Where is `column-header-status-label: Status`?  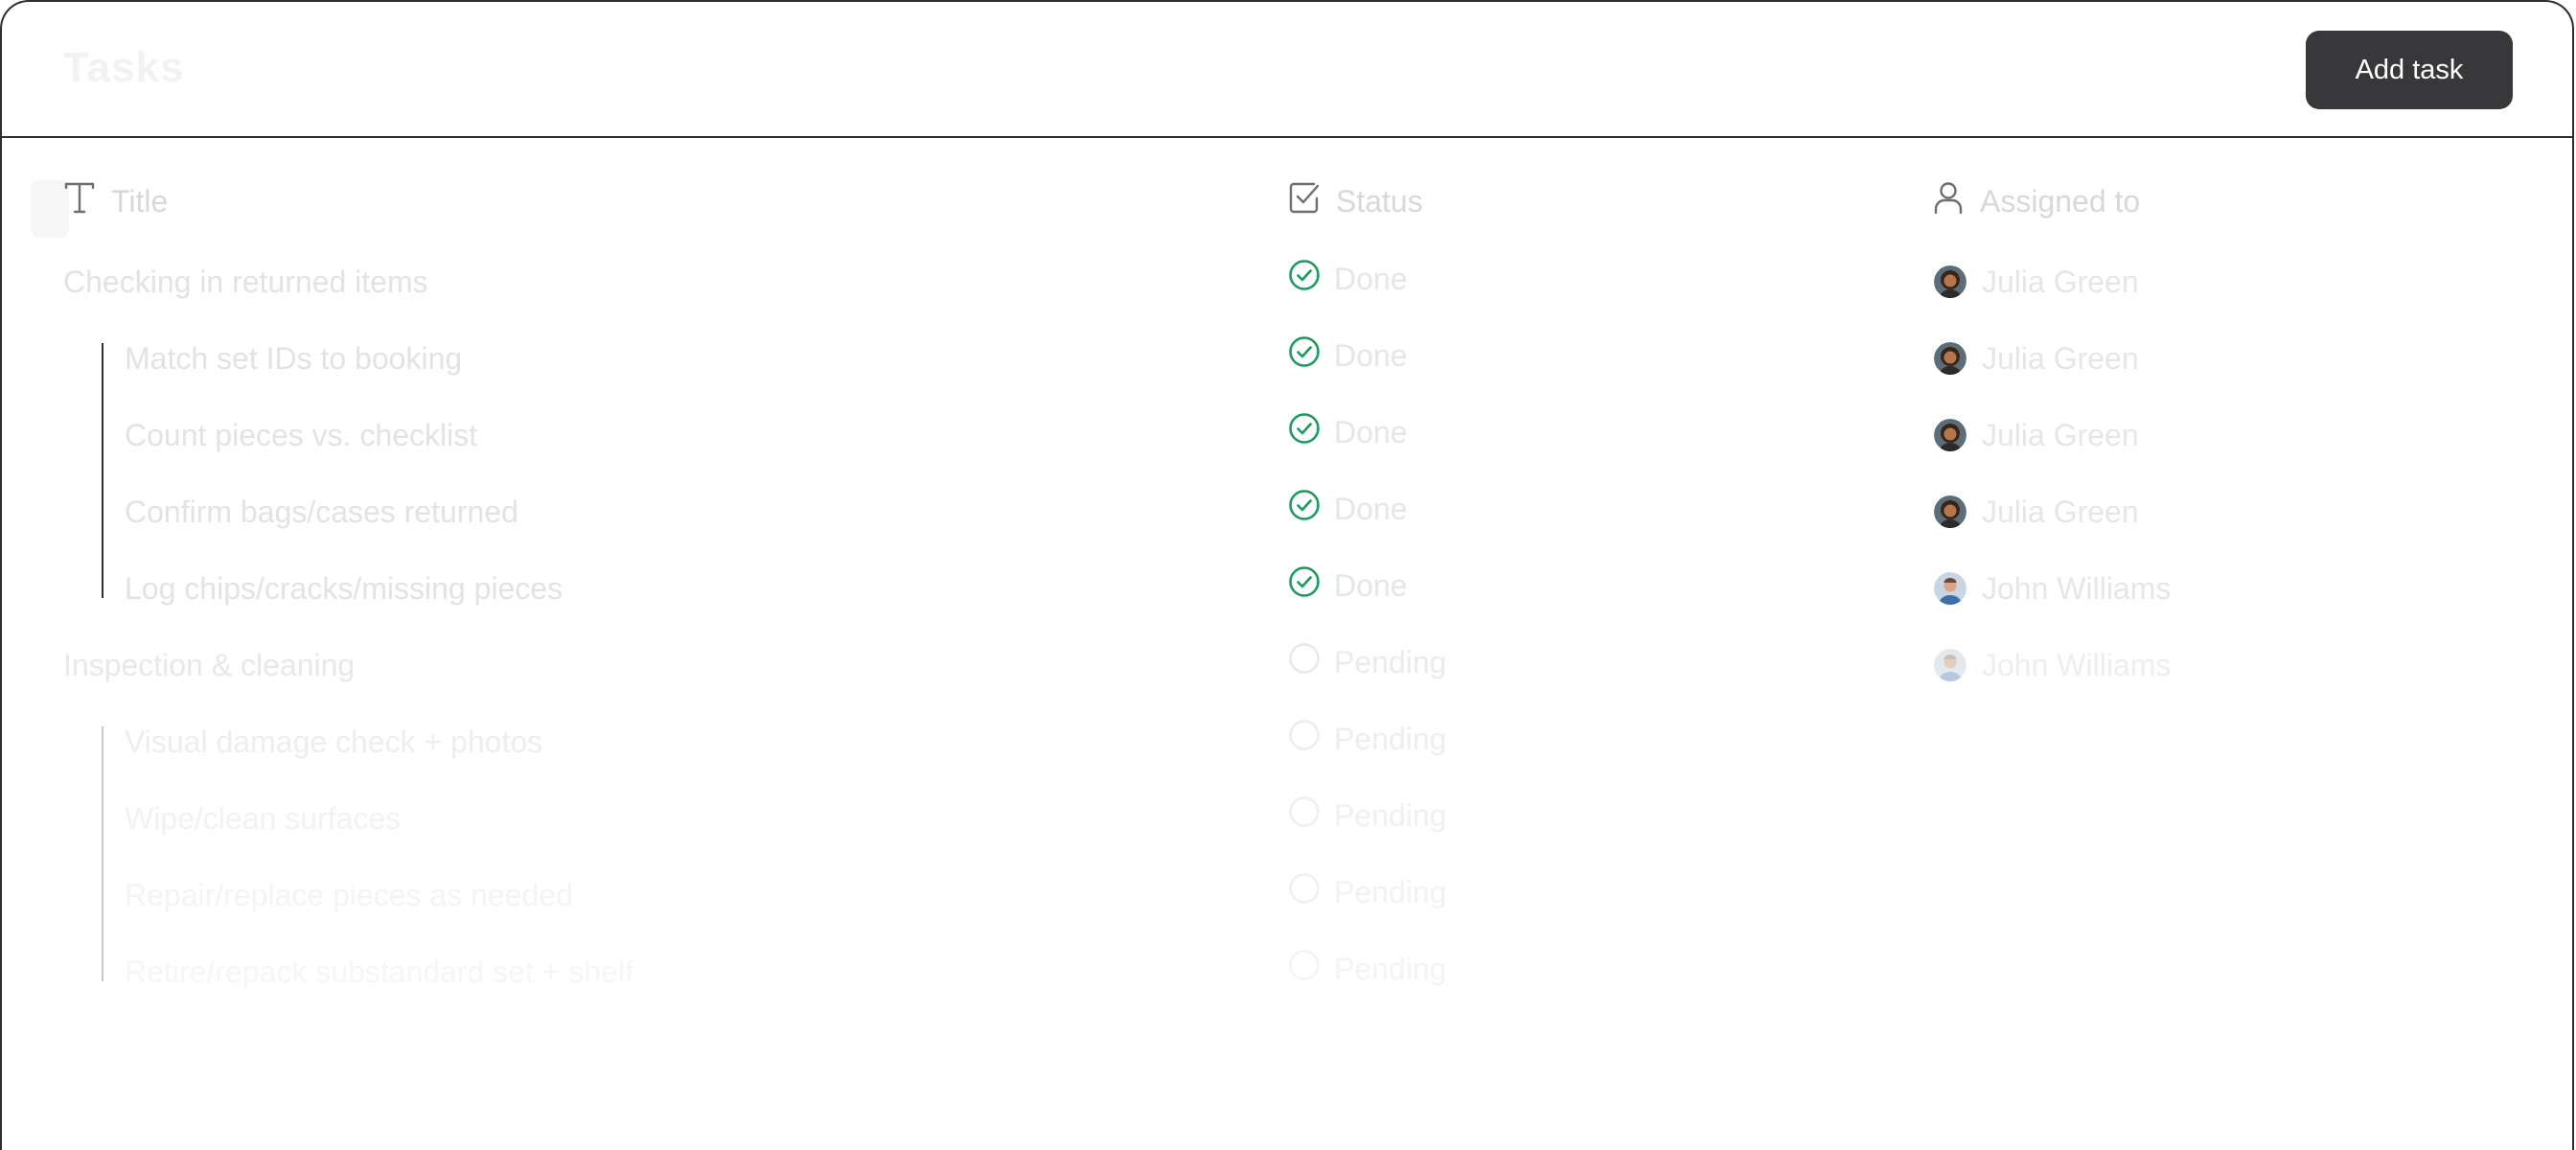
column-header-status-label: Status is located at coordinates (1379, 200).